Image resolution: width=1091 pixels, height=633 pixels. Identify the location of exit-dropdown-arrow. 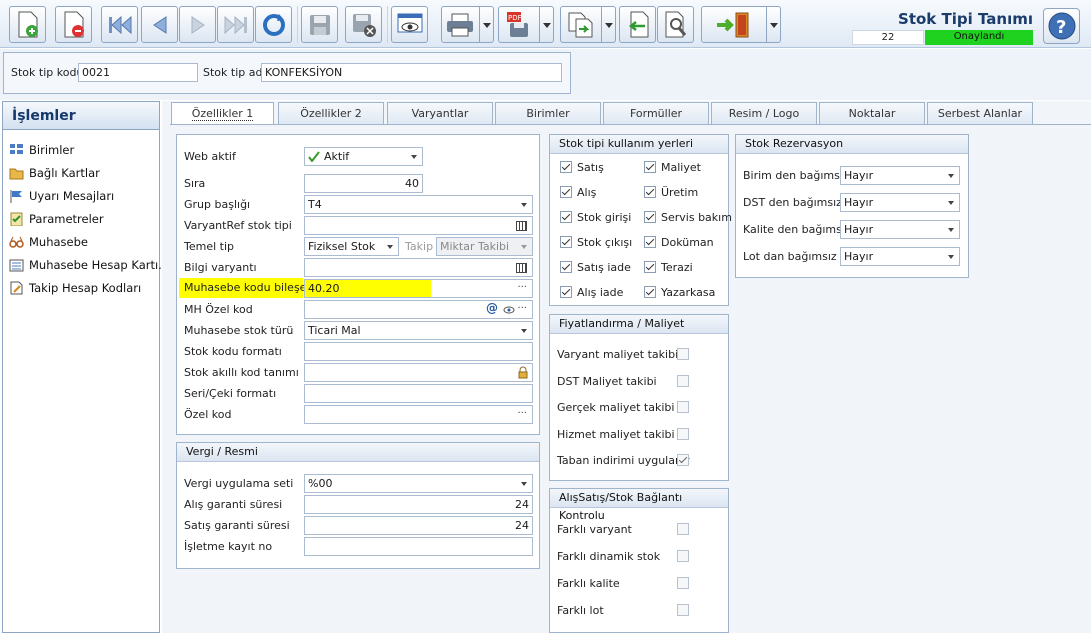
(773, 24).